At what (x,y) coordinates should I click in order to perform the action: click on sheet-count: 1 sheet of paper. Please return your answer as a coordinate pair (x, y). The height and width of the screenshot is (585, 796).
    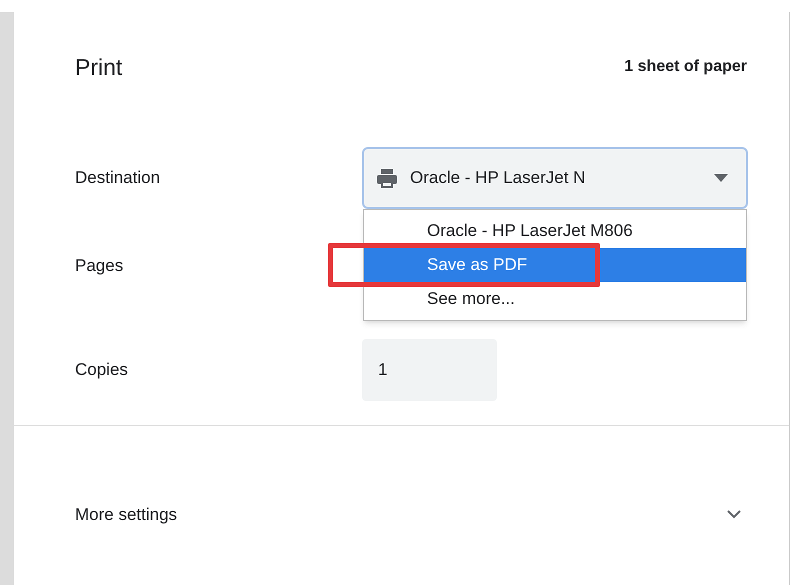
    Looking at the image, I should click on (685, 67).